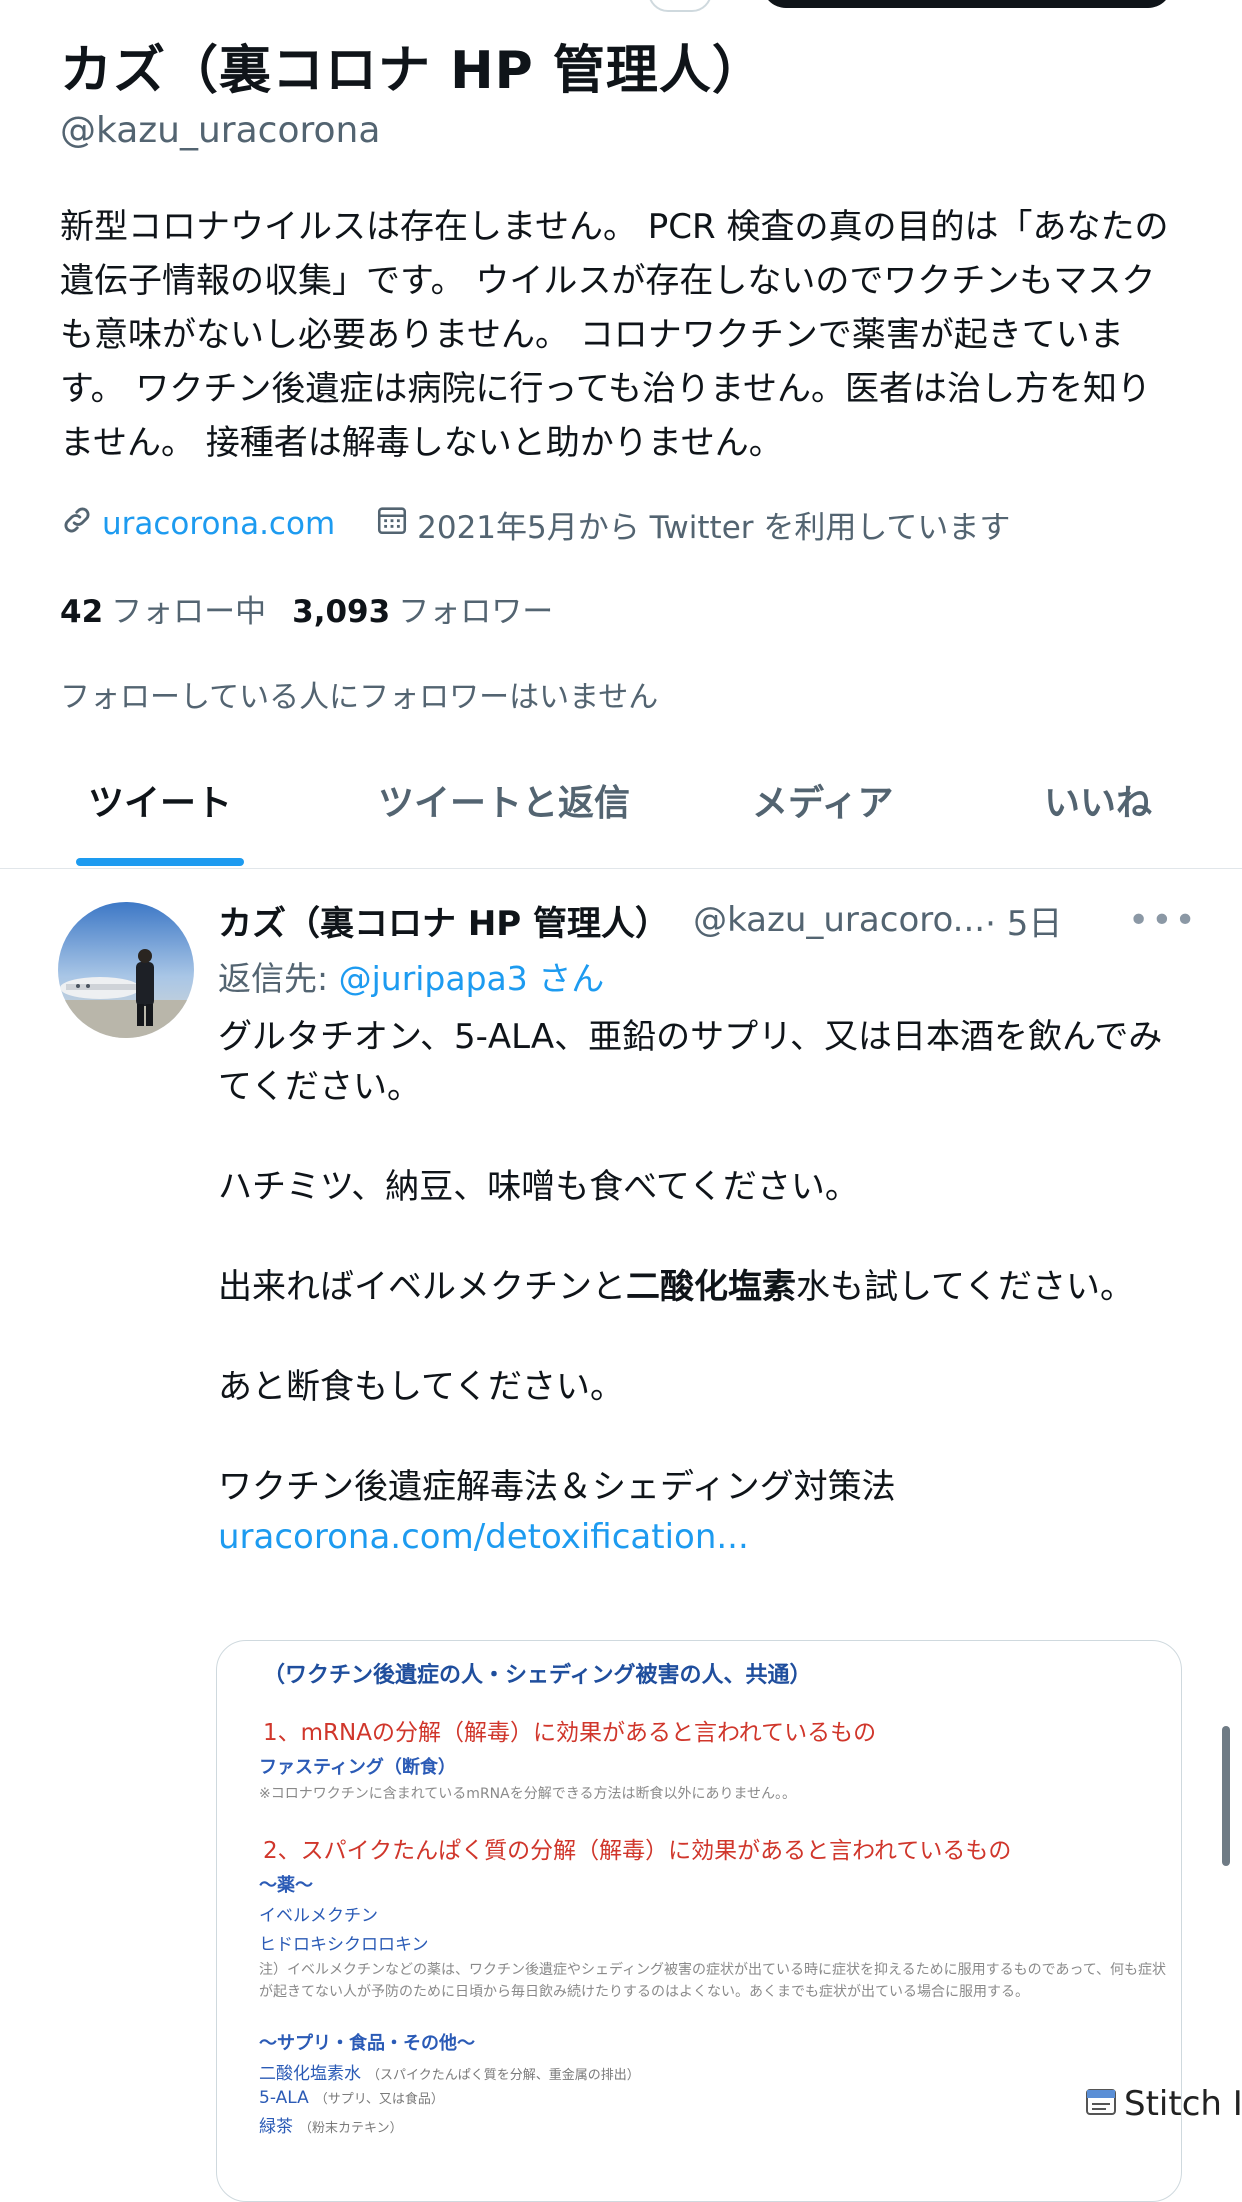 The image size is (1242, 2202). Describe the element at coordinates (1183, 2104) in the screenshot. I see `stitch-label: Stitch It!` at that location.